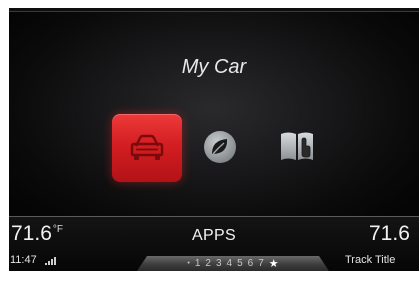 This screenshot has width=419, height=283. I want to click on manual-app-button, so click(297, 146).